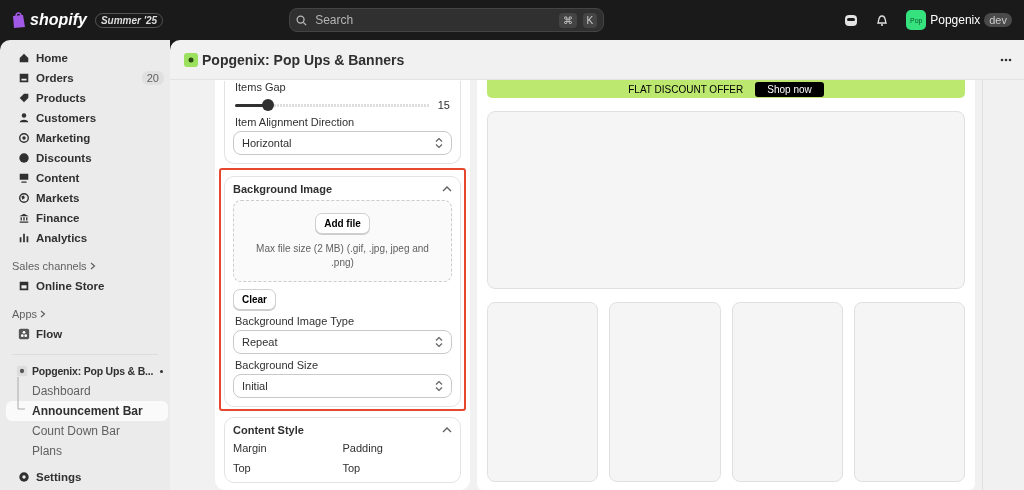 Image resolution: width=1024 pixels, height=490 pixels. What do you see at coordinates (87, 238) in the screenshot?
I see `nav-item: Analytics` at bounding box center [87, 238].